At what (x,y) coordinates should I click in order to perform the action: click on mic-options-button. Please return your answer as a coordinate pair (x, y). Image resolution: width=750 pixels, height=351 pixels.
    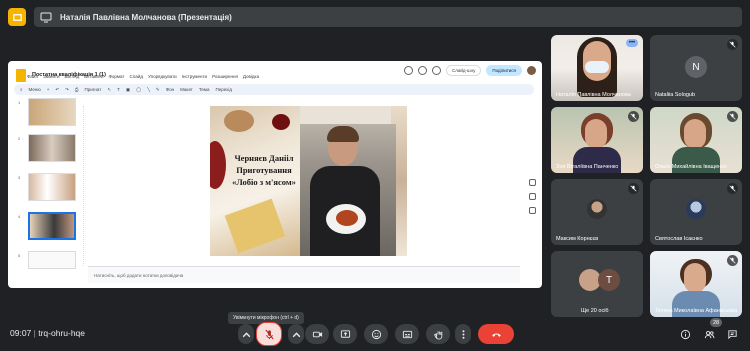
    Looking at the image, I should click on (246, 334).